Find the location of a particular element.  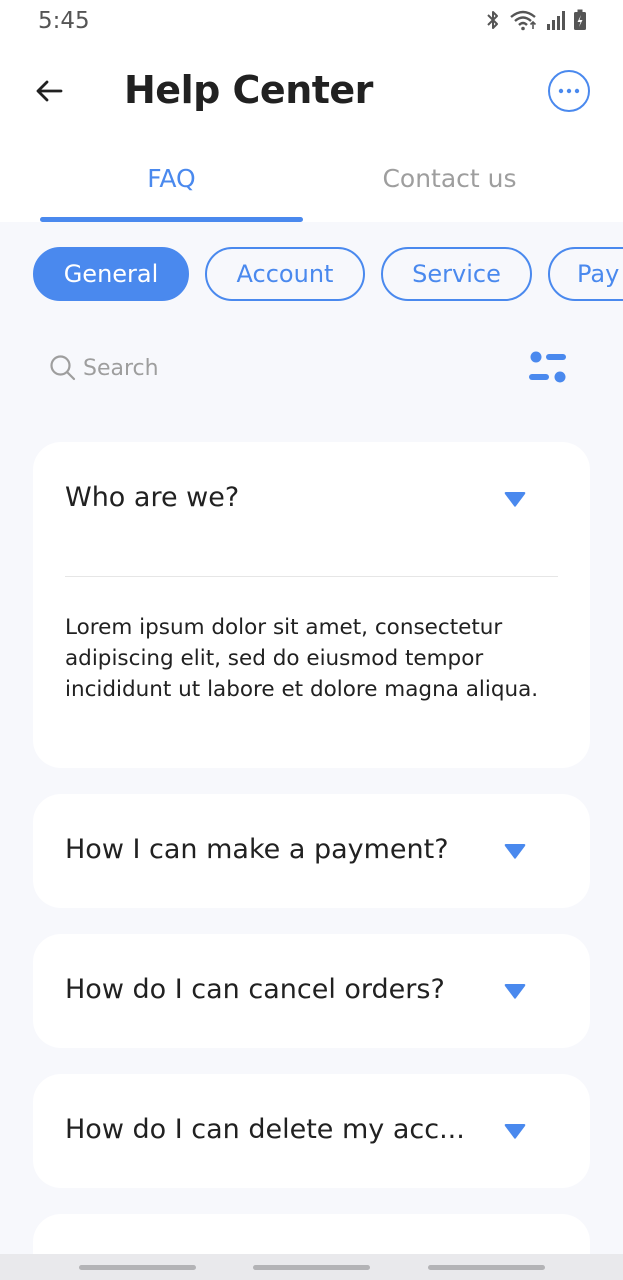

faq-item: How I can make a payment? is located at coordinates (311, 851).